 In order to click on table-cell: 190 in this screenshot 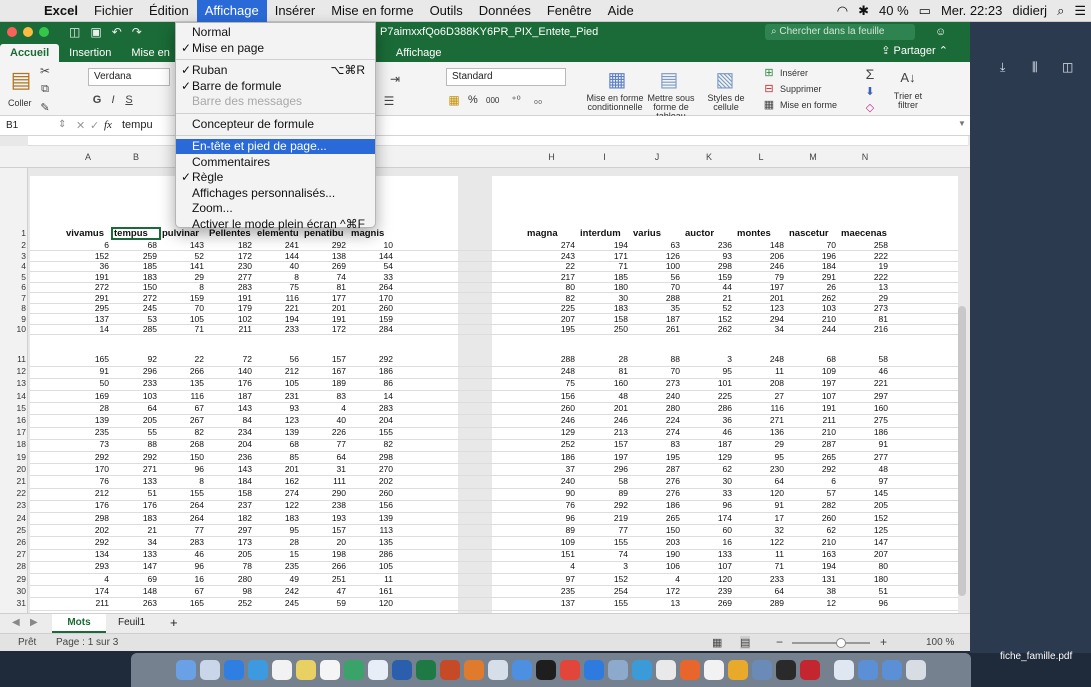, I will do `click(655, 554)`.